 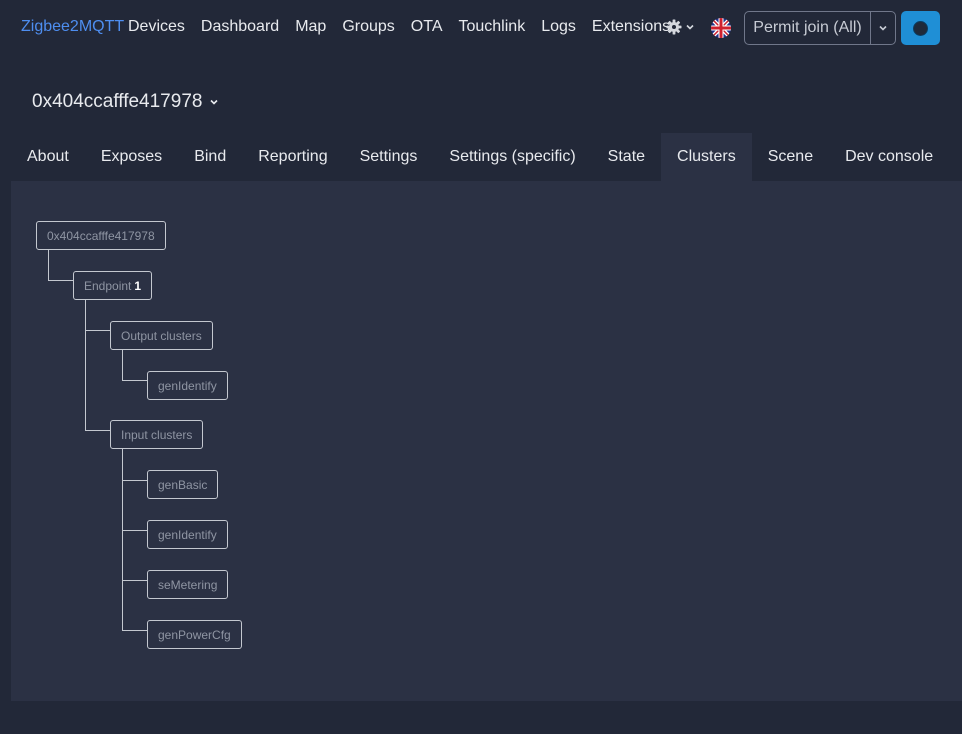 What do you see at coordinates (512, 157) in the screenshot?
I see `tab-settings-specific: Settings (specific)` at bounding box center [512, 157].